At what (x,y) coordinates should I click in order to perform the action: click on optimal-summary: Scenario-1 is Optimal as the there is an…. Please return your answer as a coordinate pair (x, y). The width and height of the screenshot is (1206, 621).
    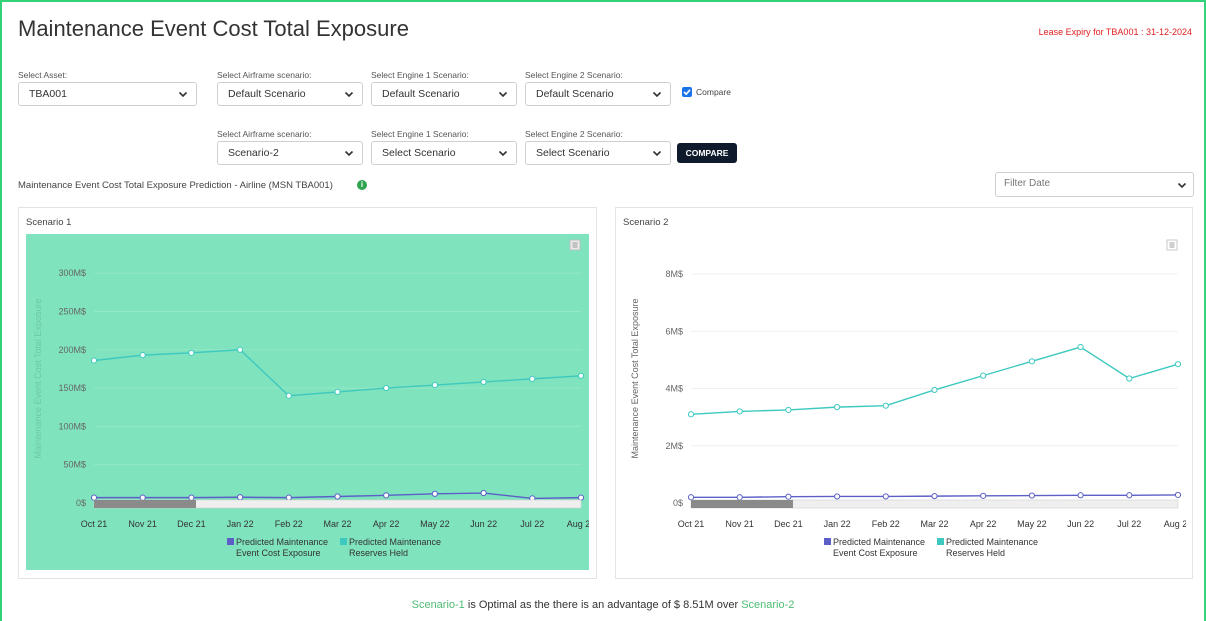
    Looking at the image, I should click on (603, 605).